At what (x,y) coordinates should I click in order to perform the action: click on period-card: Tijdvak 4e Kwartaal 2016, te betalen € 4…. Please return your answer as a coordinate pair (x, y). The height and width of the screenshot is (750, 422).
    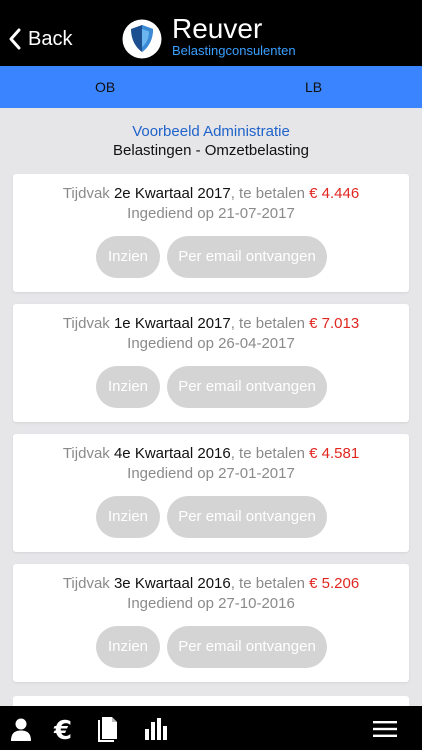
    Looking at the image, I should click on (211, 493).